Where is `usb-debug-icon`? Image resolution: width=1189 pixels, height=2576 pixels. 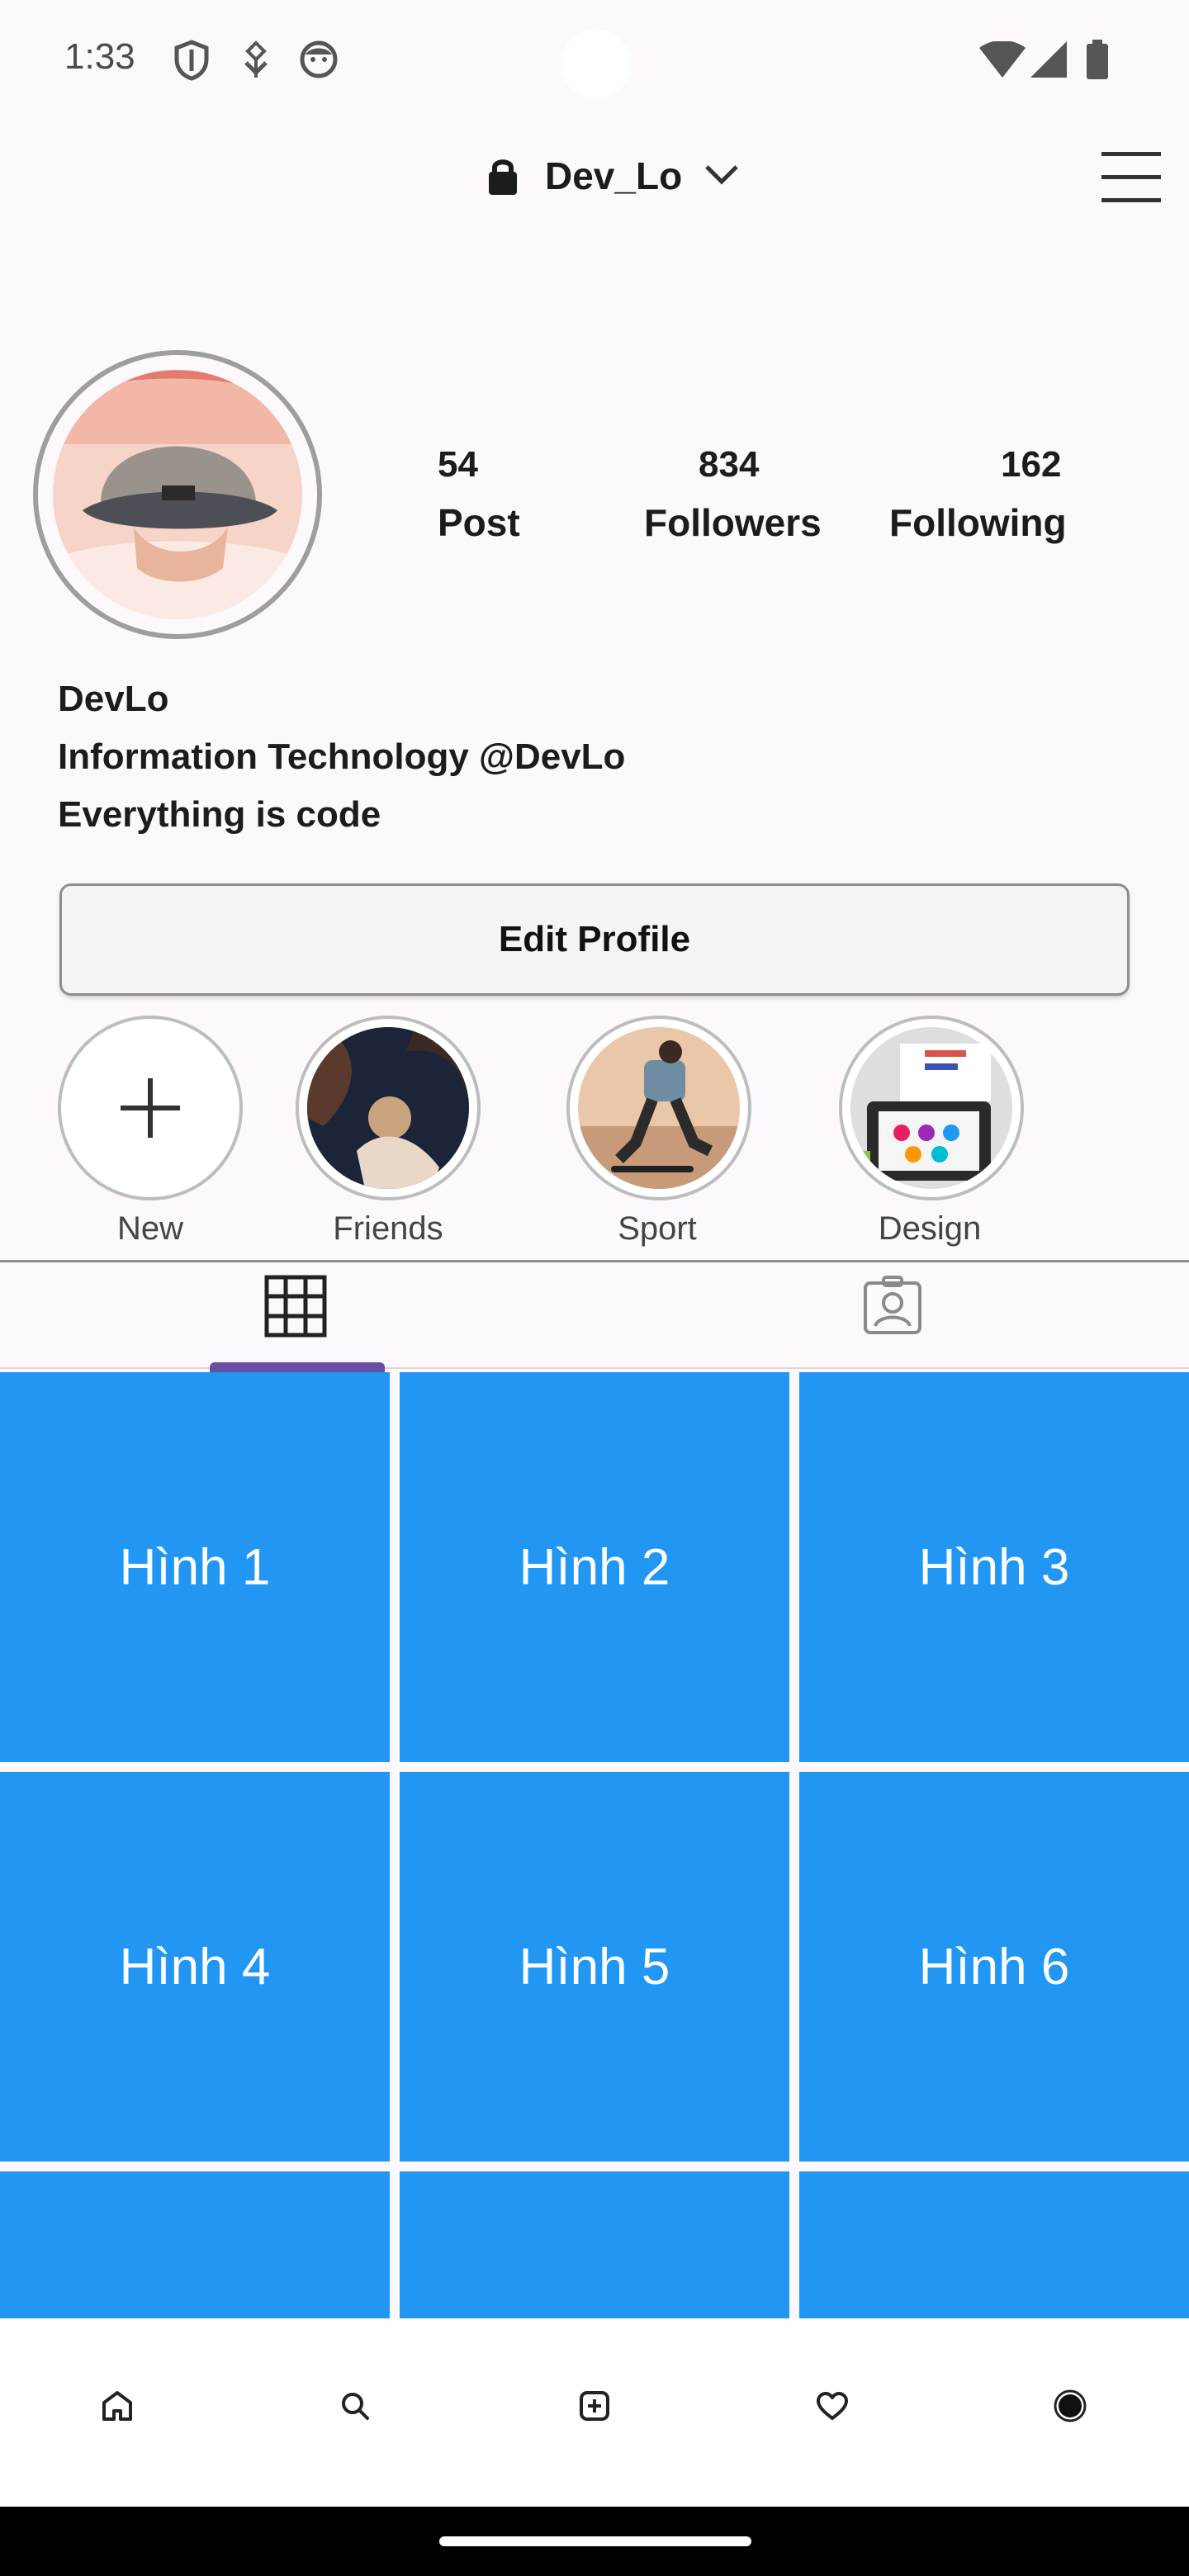
usb-debug-icon is located at coordinates (257, 60).